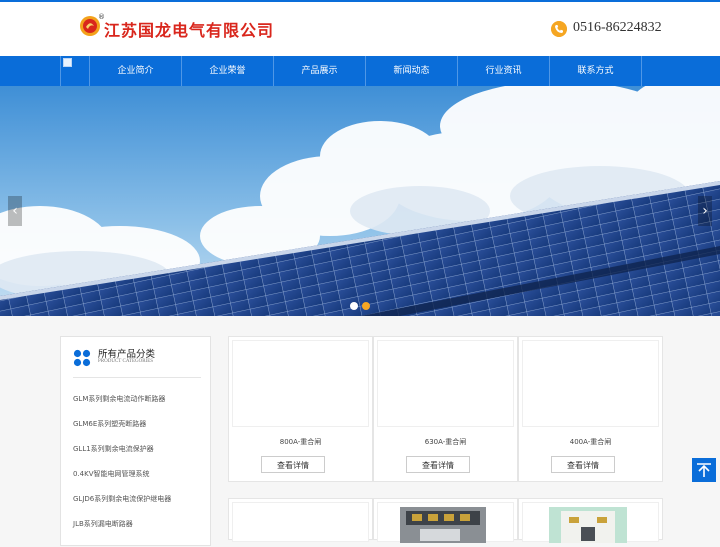  What do you see at coordinates (111, 474) in the screenshot?
I see `category-item: 0.4KV智能电网管理系统` at bounding box center [111, 474].